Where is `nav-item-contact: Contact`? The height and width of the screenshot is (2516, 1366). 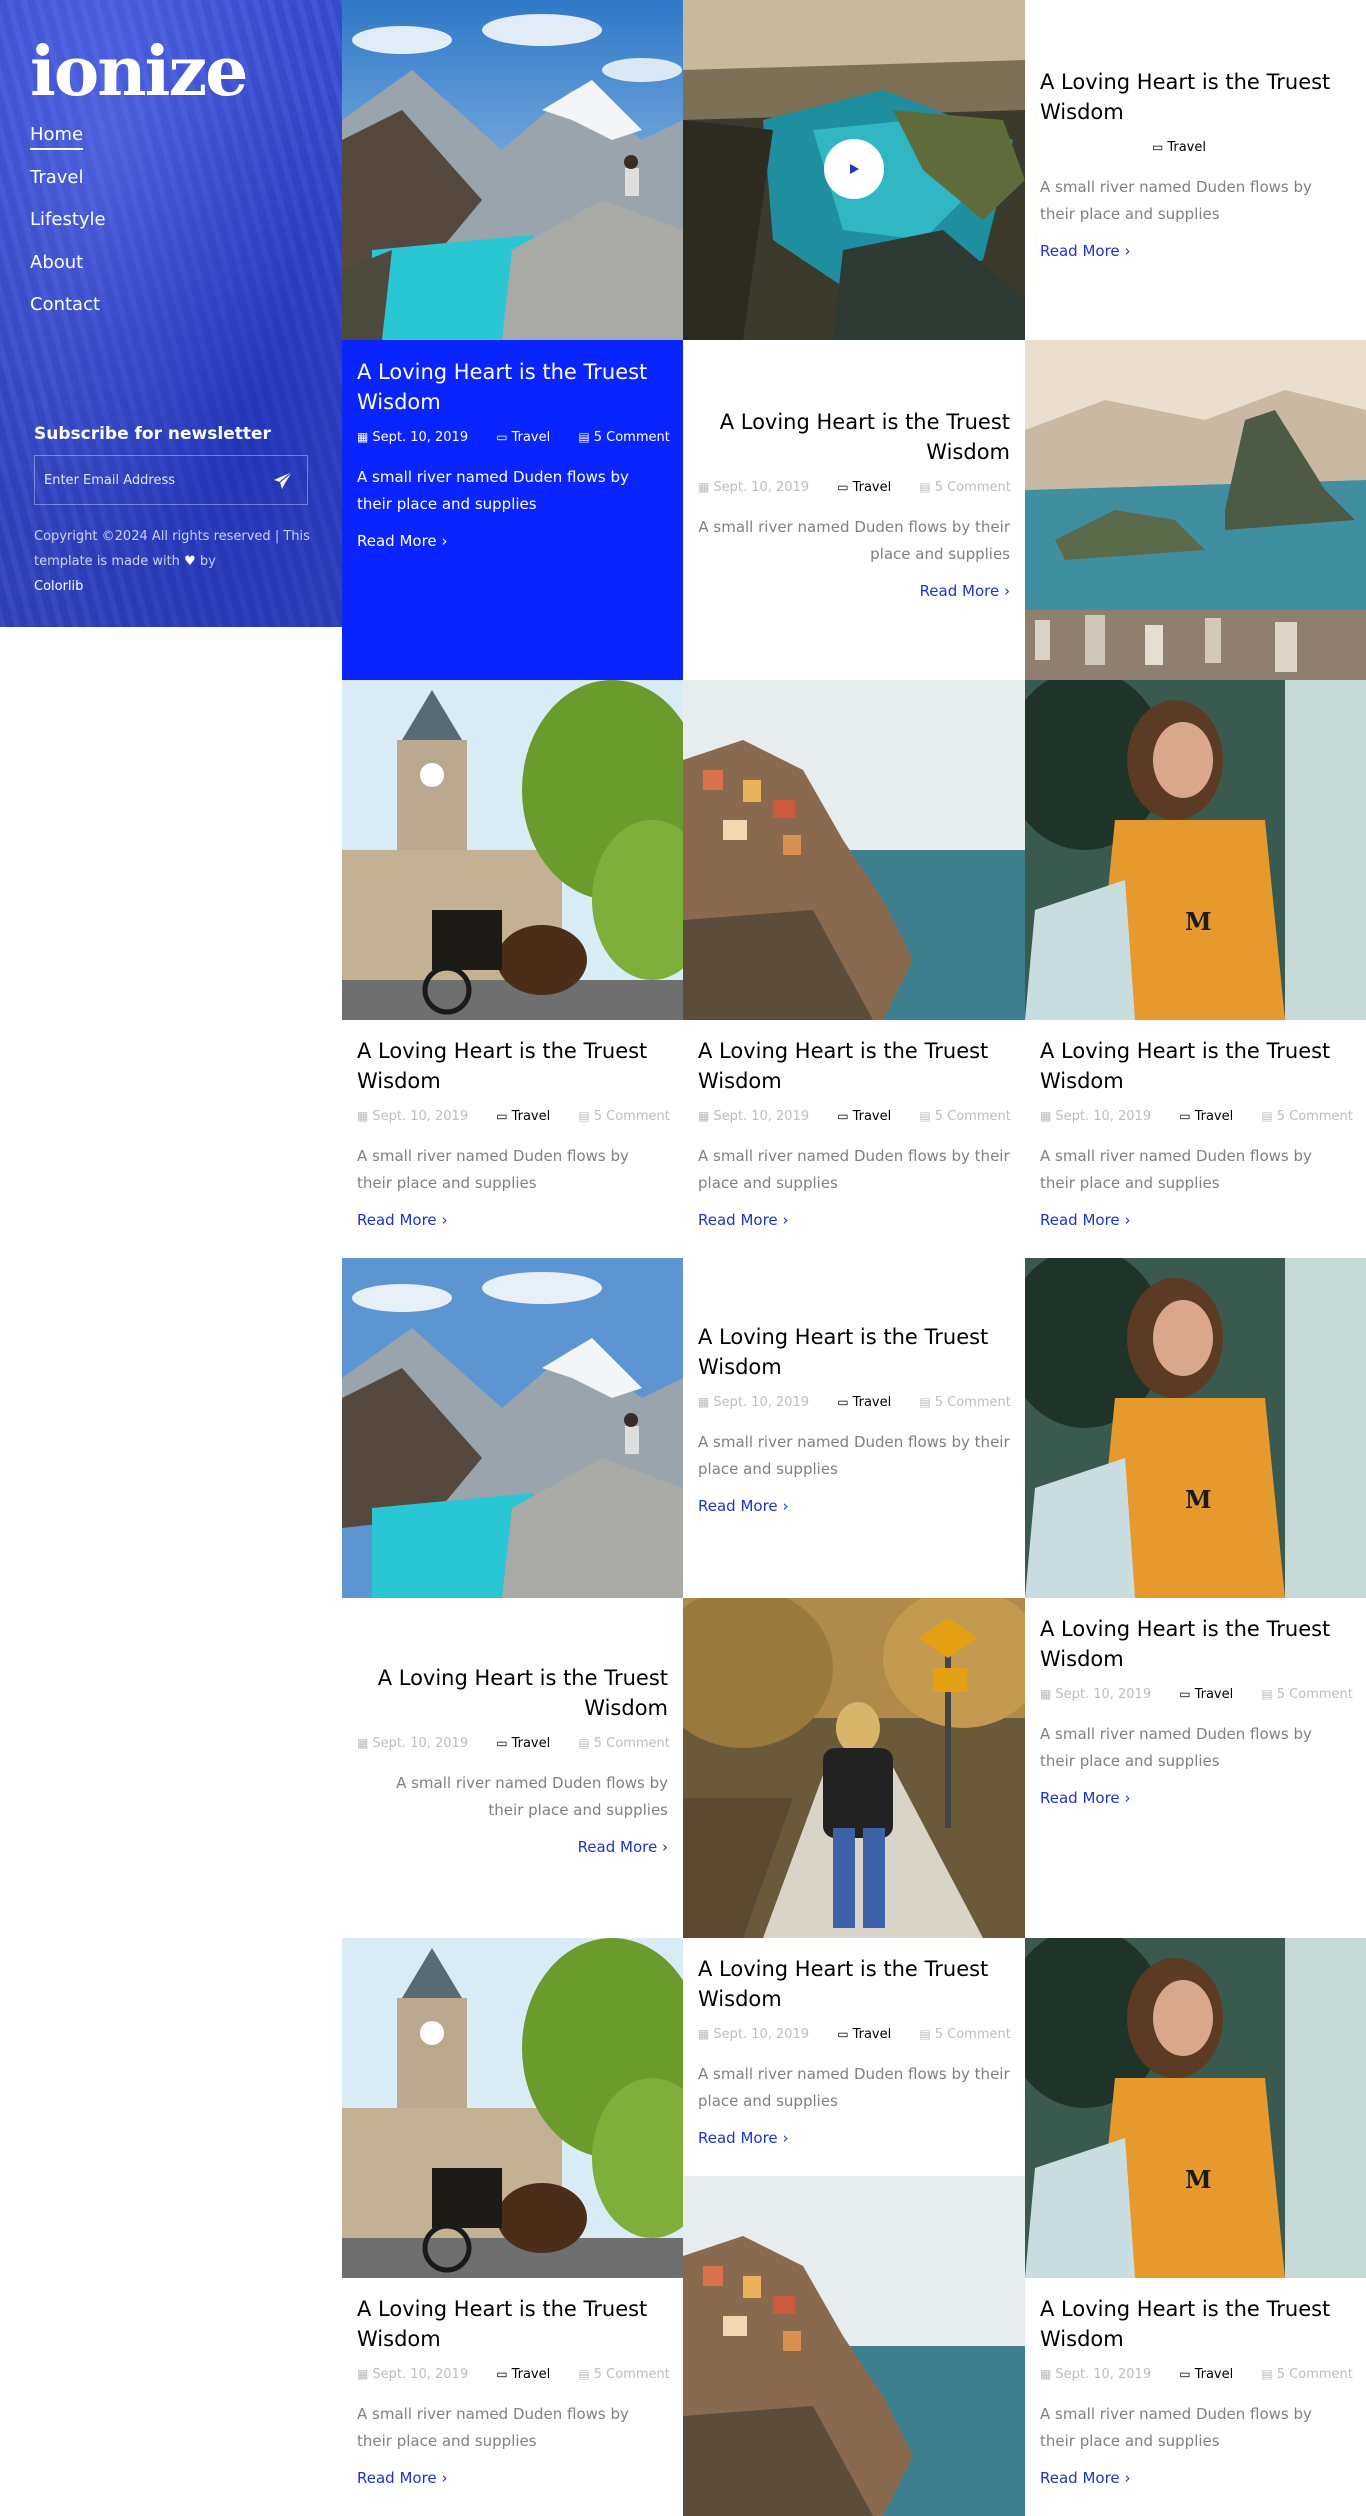 nav-item-contact: Contact is located at coordinates (65, 306).